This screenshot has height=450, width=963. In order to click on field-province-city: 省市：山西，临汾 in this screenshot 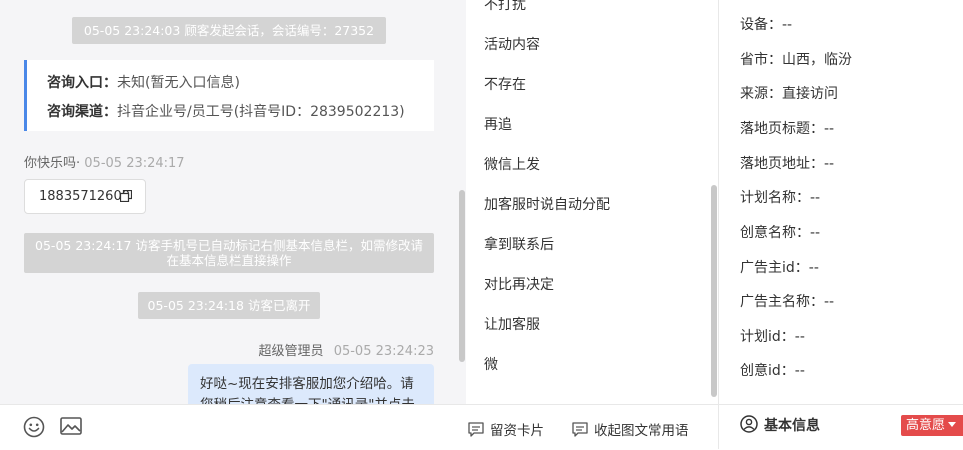, I will do `click(796, 60)`.